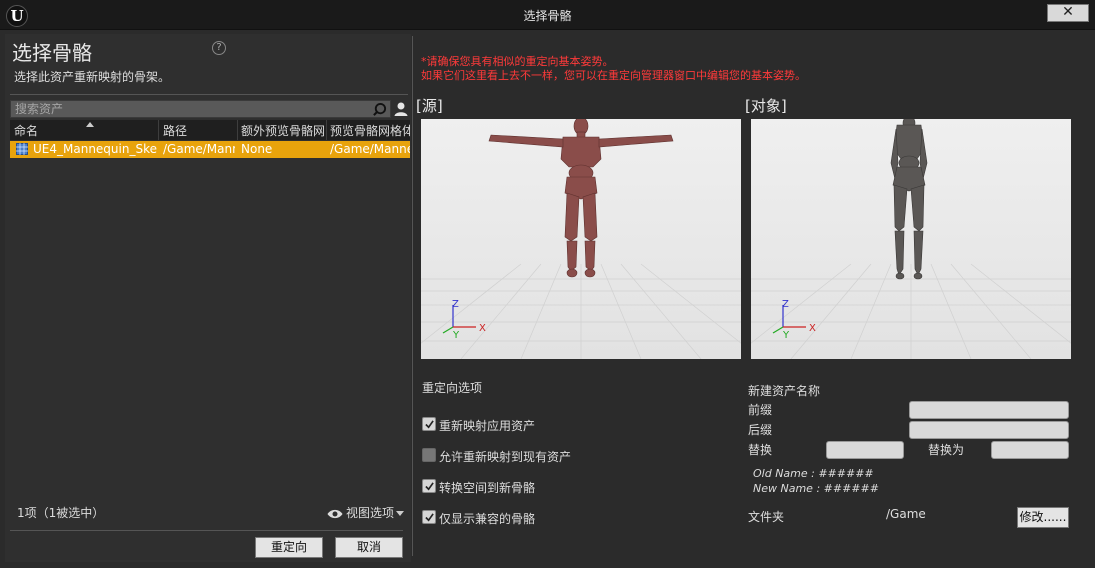 Image resolution: width=1095 pixels, height=568 pixels. Describe the element at coordinates (487, 426) in the screenshot. I see `checkbox-label: 重新映射应用资产` at that location.